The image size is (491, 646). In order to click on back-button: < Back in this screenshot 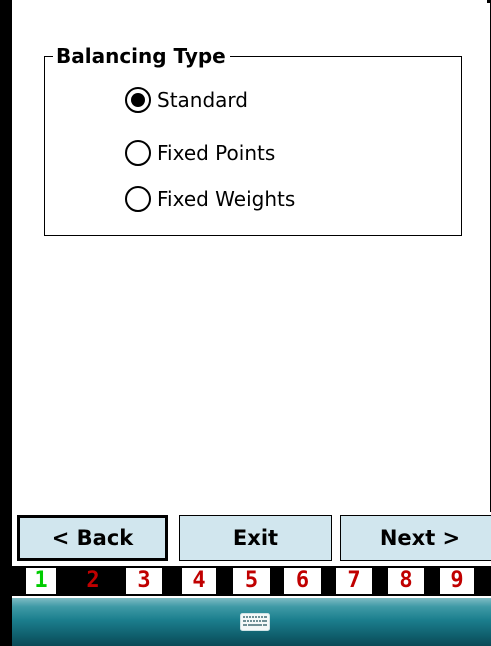, I will do `click(92, 538)`.